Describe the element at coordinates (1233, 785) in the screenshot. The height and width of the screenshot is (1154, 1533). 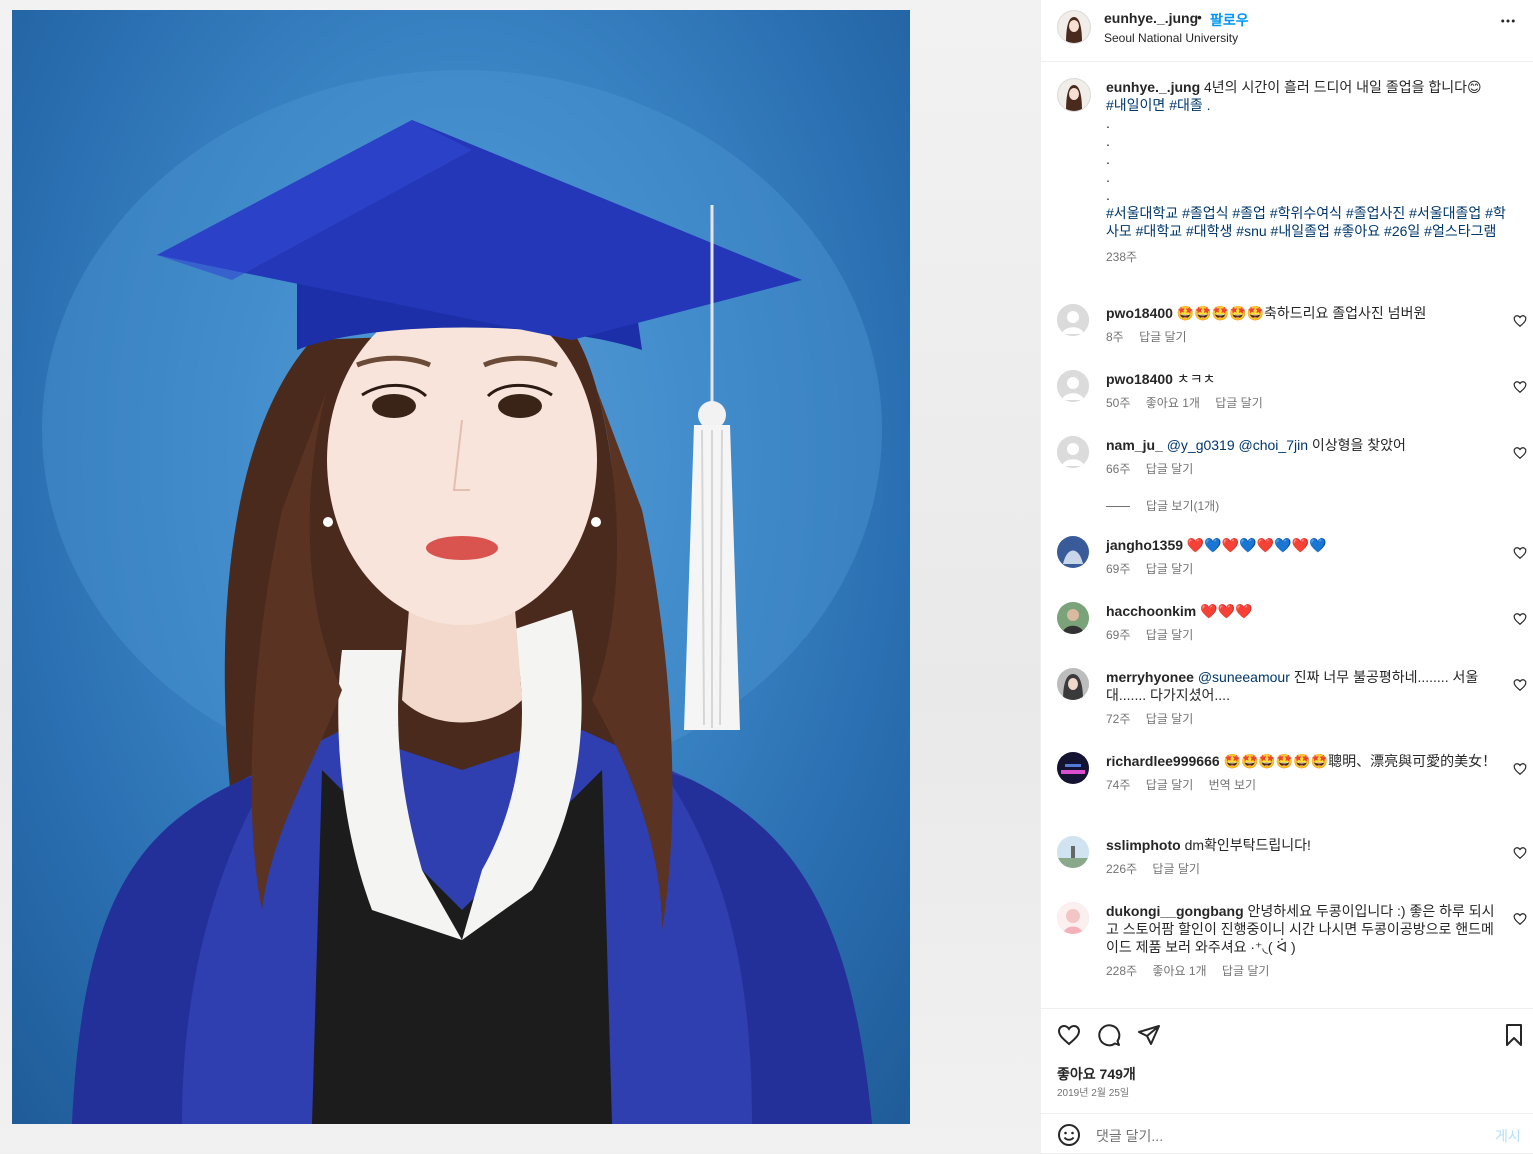
I see `translate-button: 번역 보기` at that location.